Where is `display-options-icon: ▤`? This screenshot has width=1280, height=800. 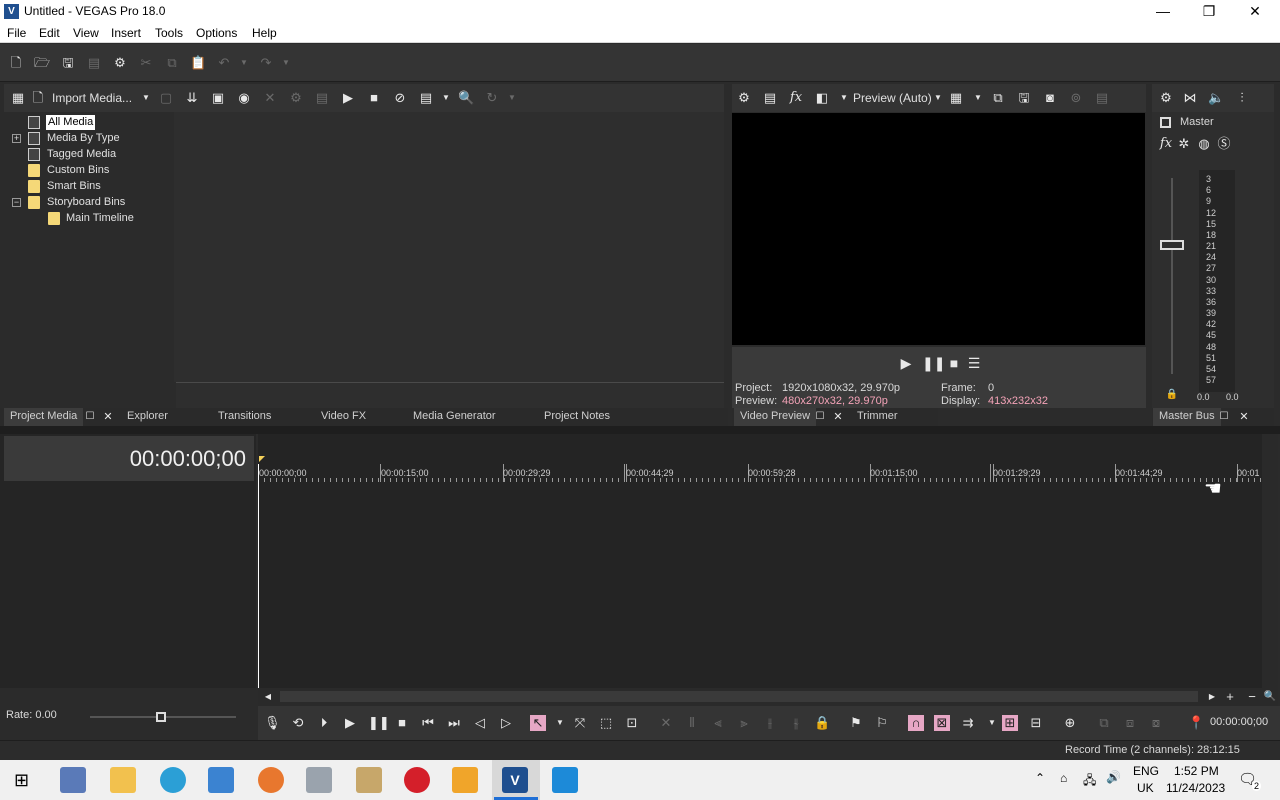 display-options-icon: ▤ is located at coordinates (1102, 98).